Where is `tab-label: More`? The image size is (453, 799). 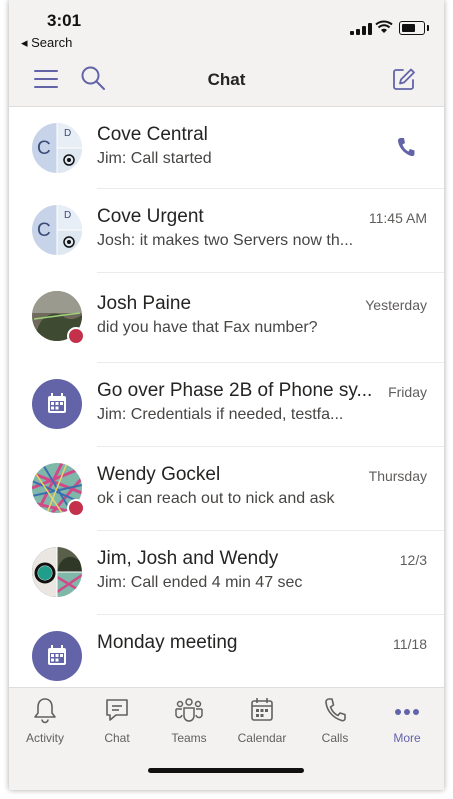
tab-label: More is located at coordinates (407, 738).